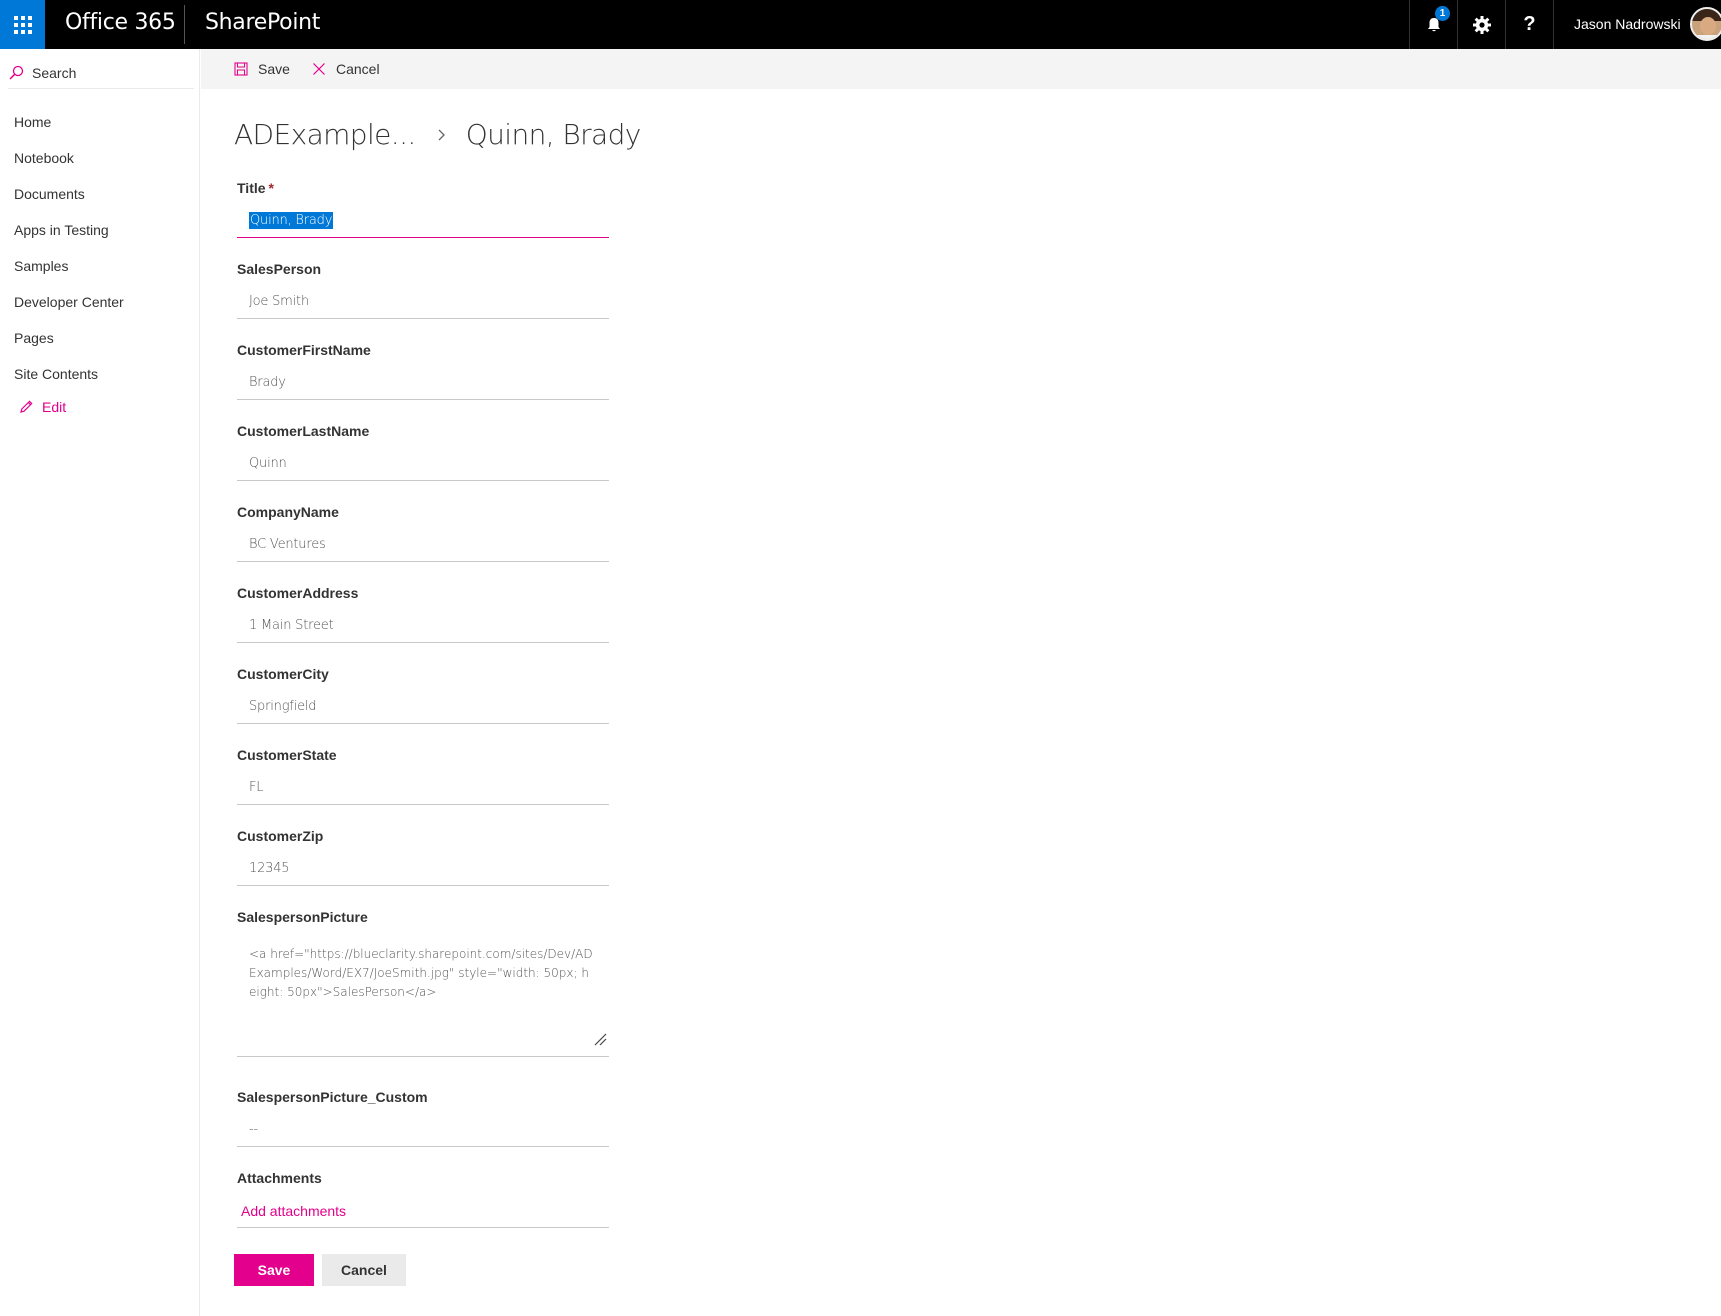  What do you see at coordinates (358, 69) in the screenshot?
I see `command-cancel-label: Cancel` at bounding box center [358, 69].